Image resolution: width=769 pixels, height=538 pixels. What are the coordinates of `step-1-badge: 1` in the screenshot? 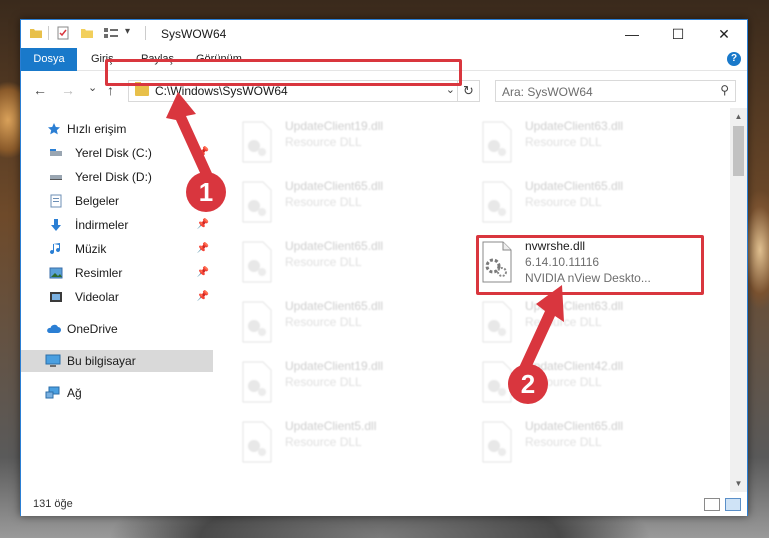 It's located at (206, 192).